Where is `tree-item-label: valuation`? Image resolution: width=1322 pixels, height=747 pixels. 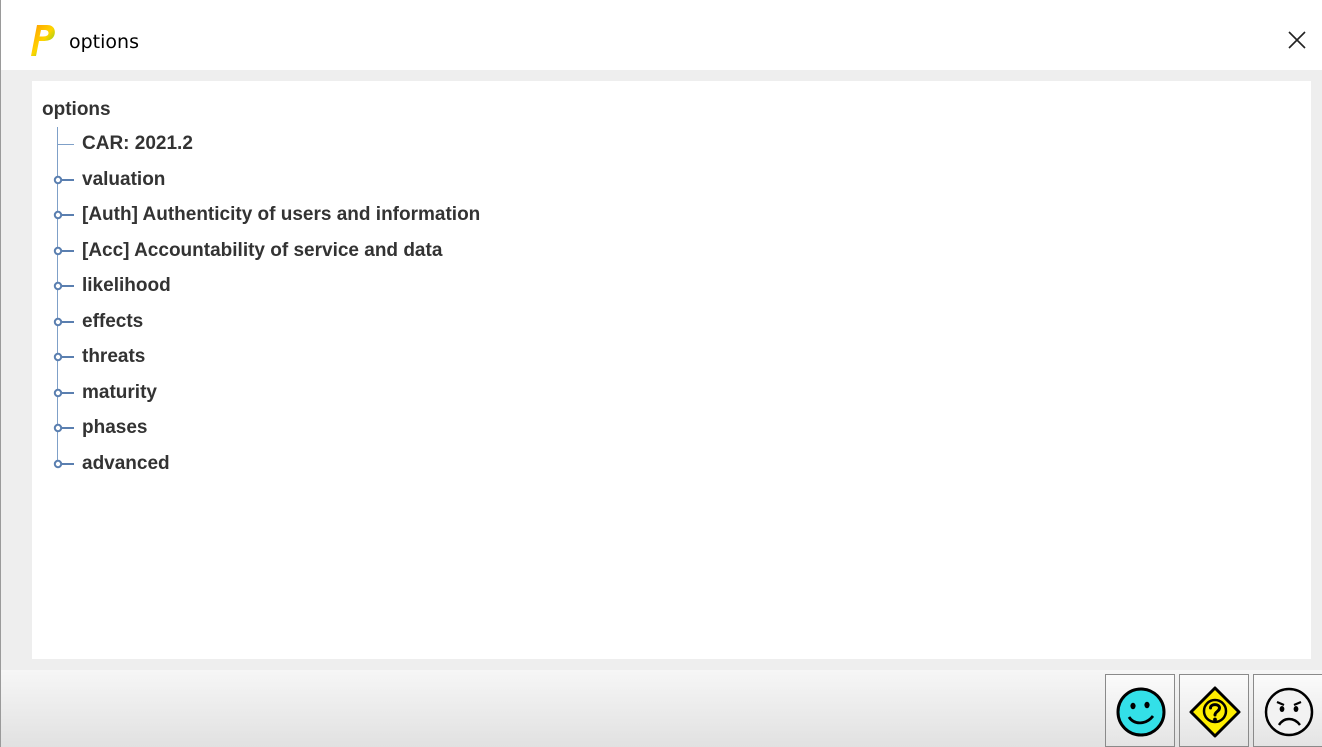
tree-item-label: valuation is located at coordinates (124, 179).